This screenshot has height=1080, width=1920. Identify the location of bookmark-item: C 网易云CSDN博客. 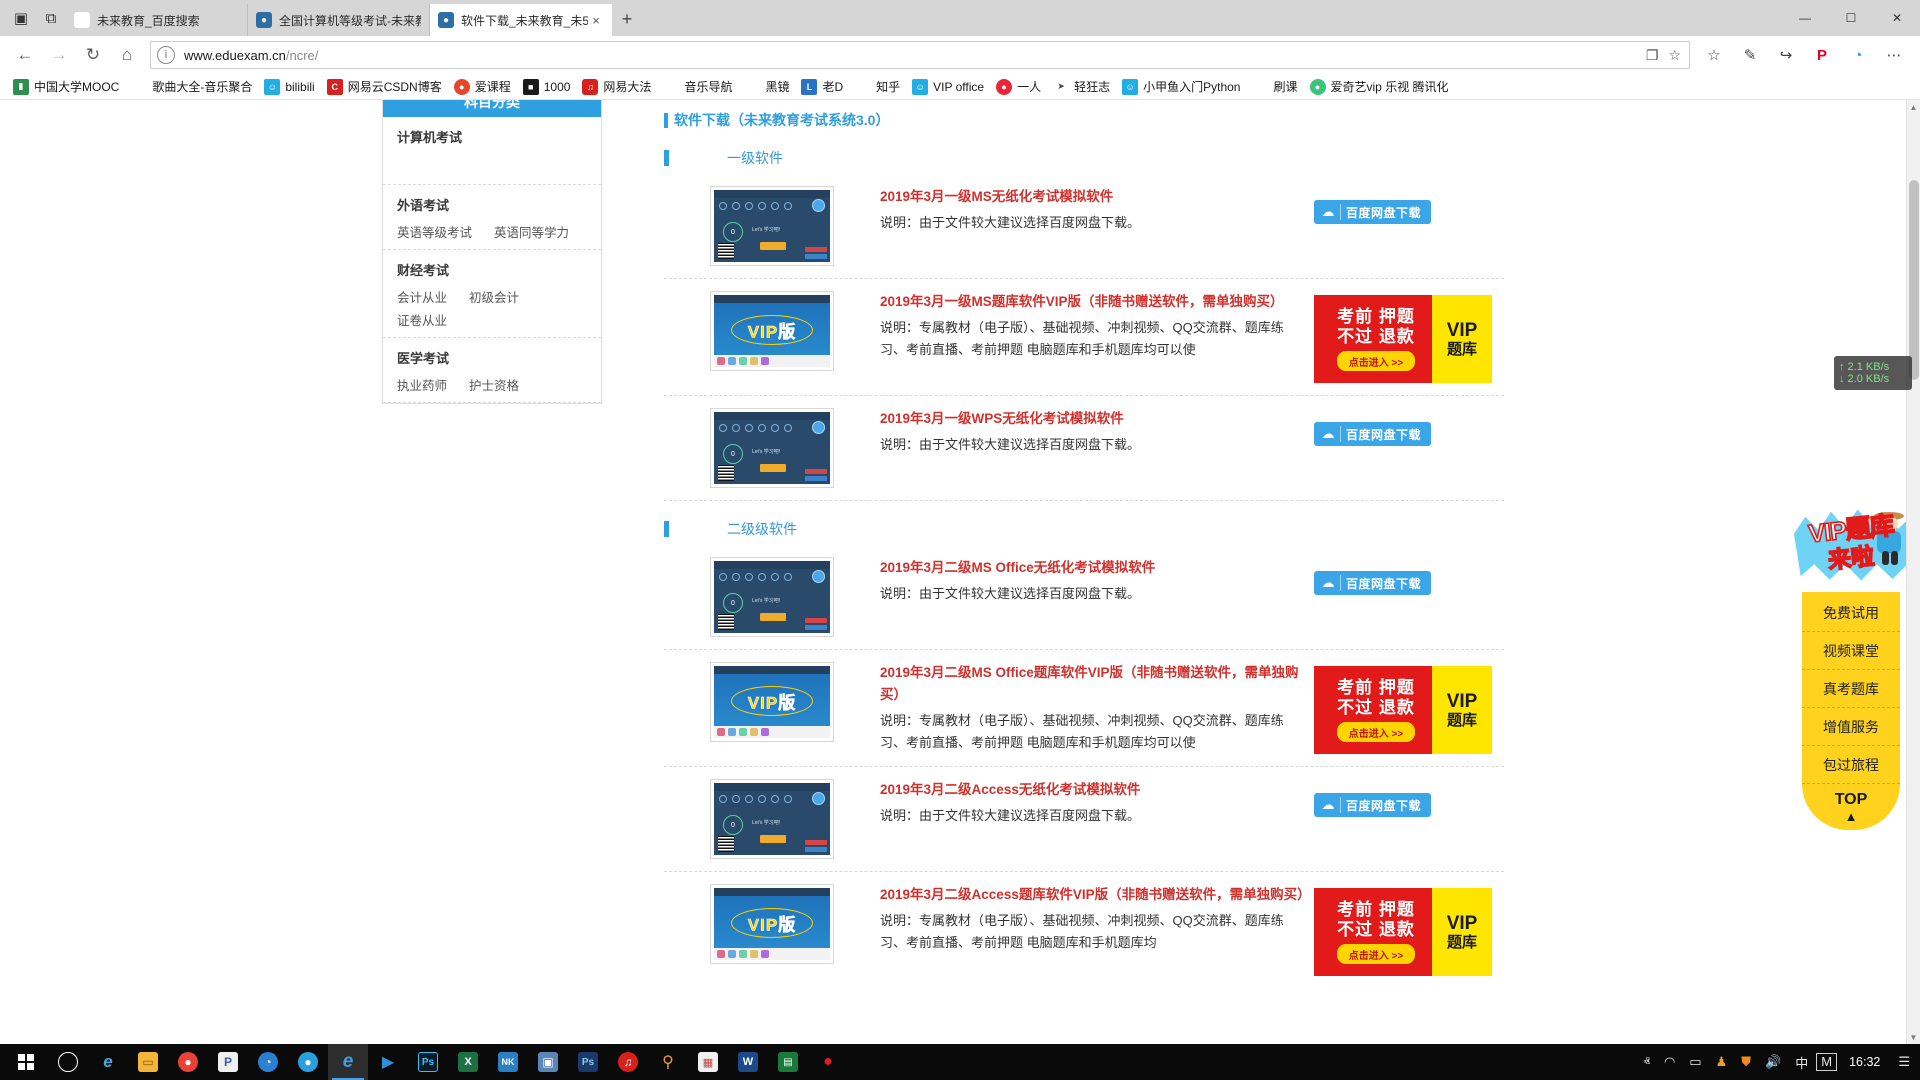
(384, 87).